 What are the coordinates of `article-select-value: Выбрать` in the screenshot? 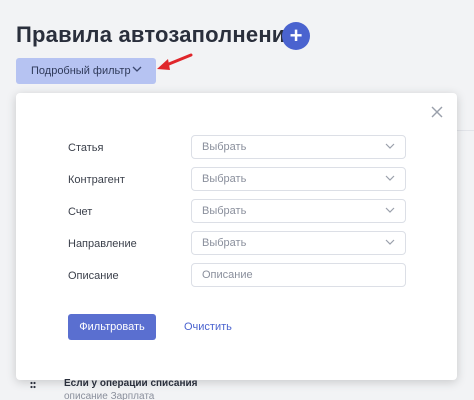 It's located at (224, 147).